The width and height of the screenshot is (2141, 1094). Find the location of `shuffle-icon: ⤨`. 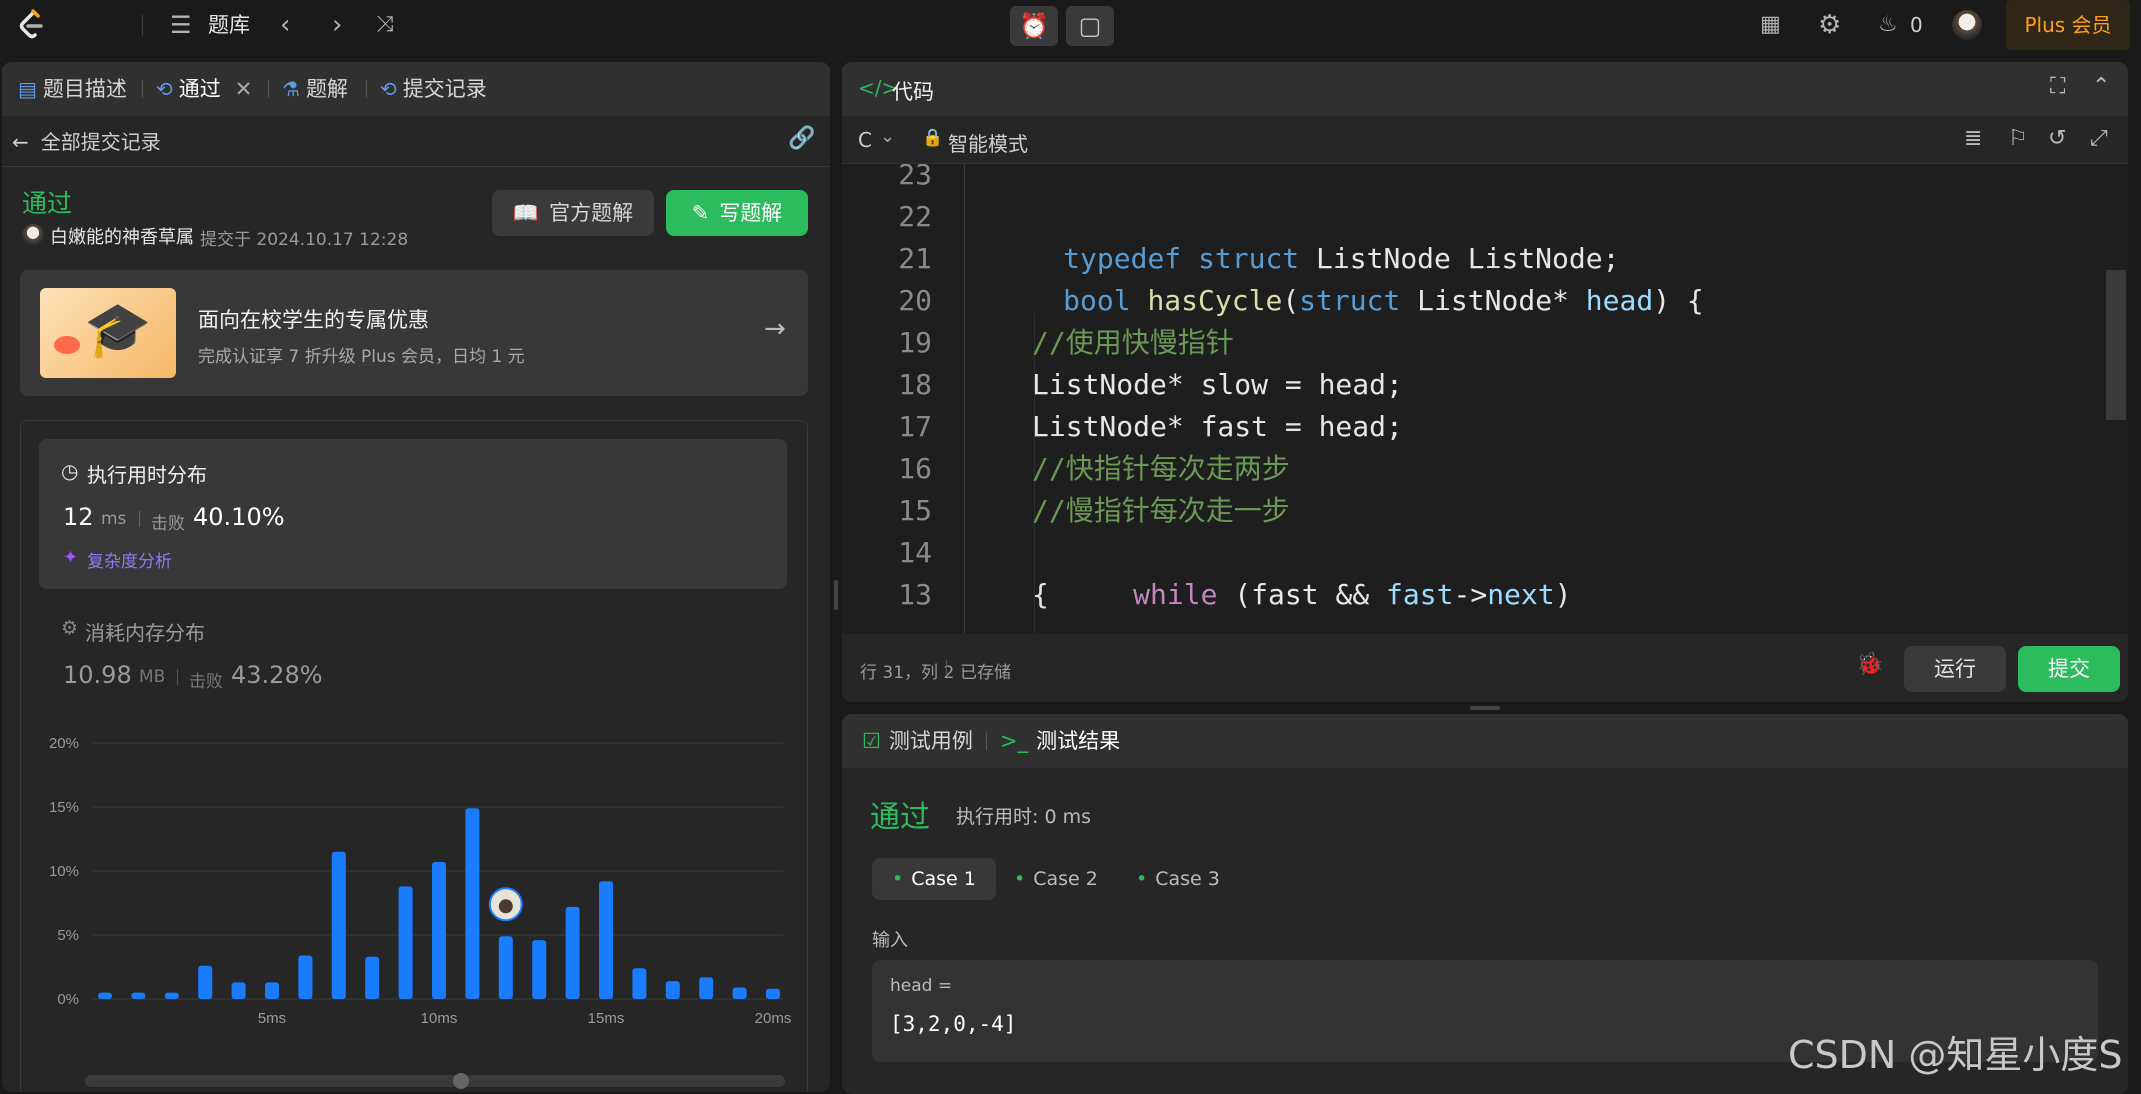

shuffle-icon: ⤨ is located at coordinates (385, 25).